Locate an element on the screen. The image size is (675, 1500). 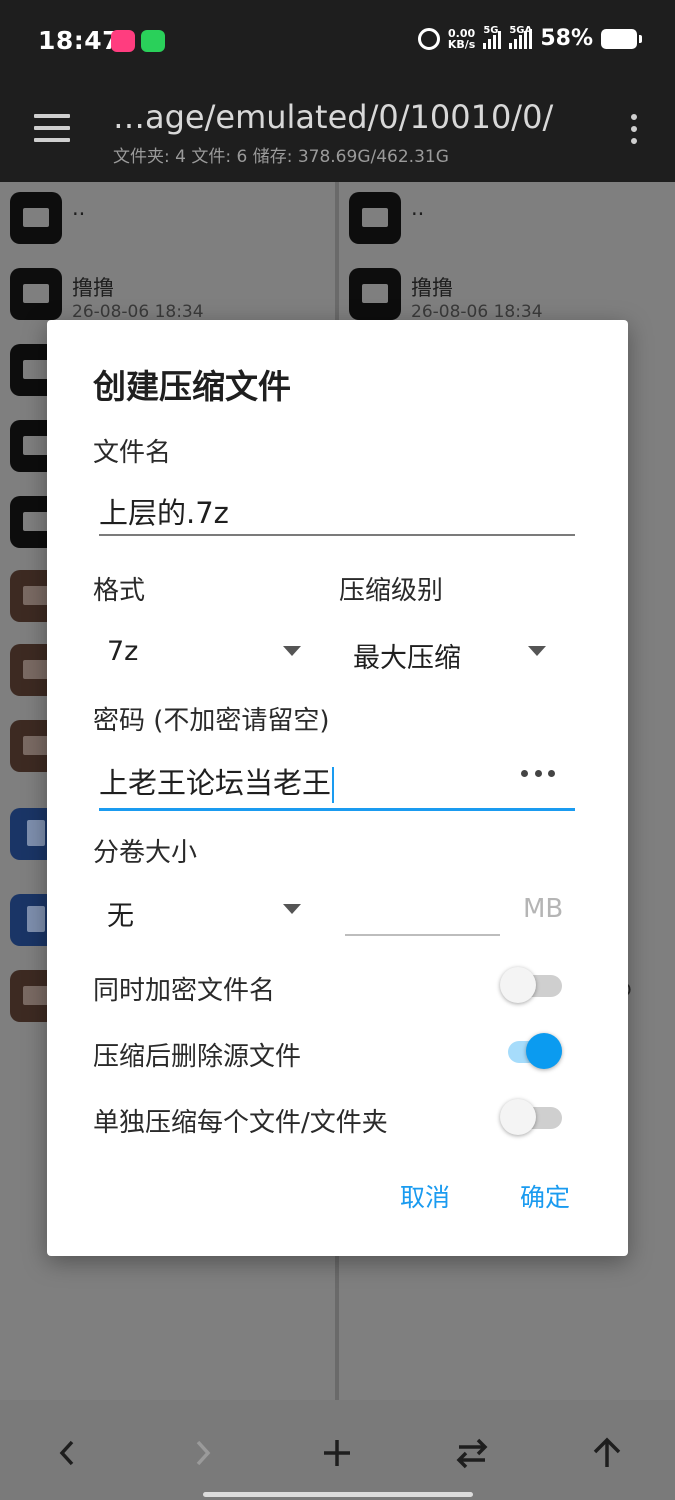
volume-size-select: 无 is located at coordinates (120, 913).